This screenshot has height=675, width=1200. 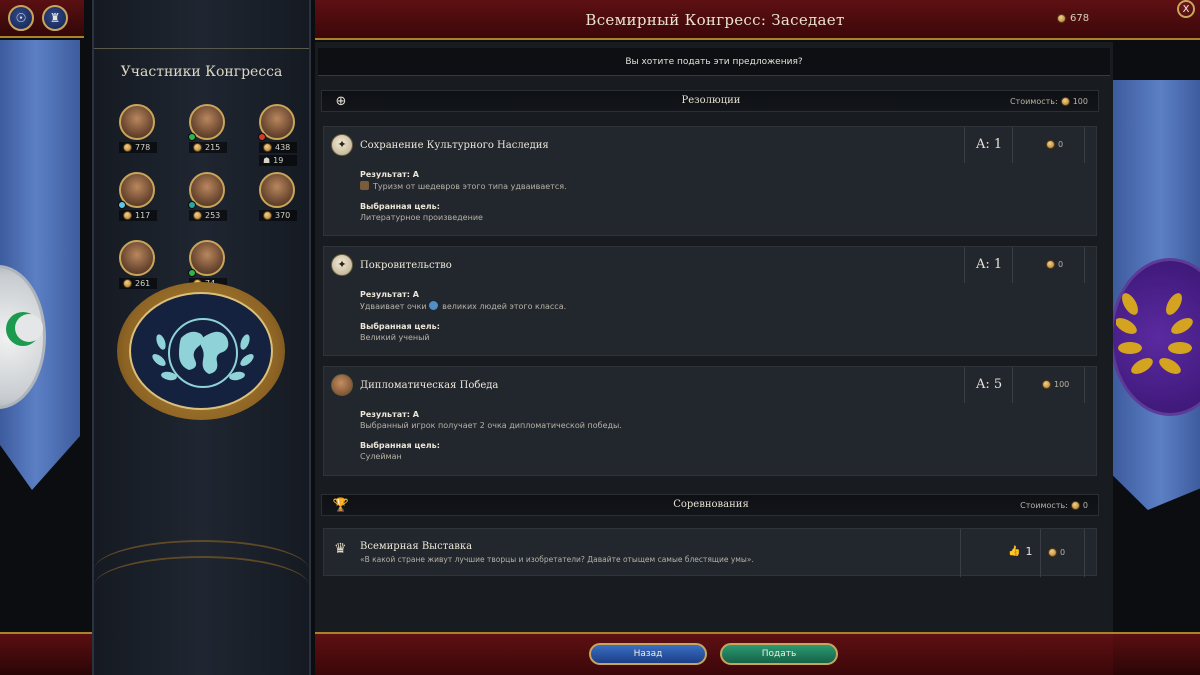 I want to click on section-title: Резолюции, so click(x=711, y=100).